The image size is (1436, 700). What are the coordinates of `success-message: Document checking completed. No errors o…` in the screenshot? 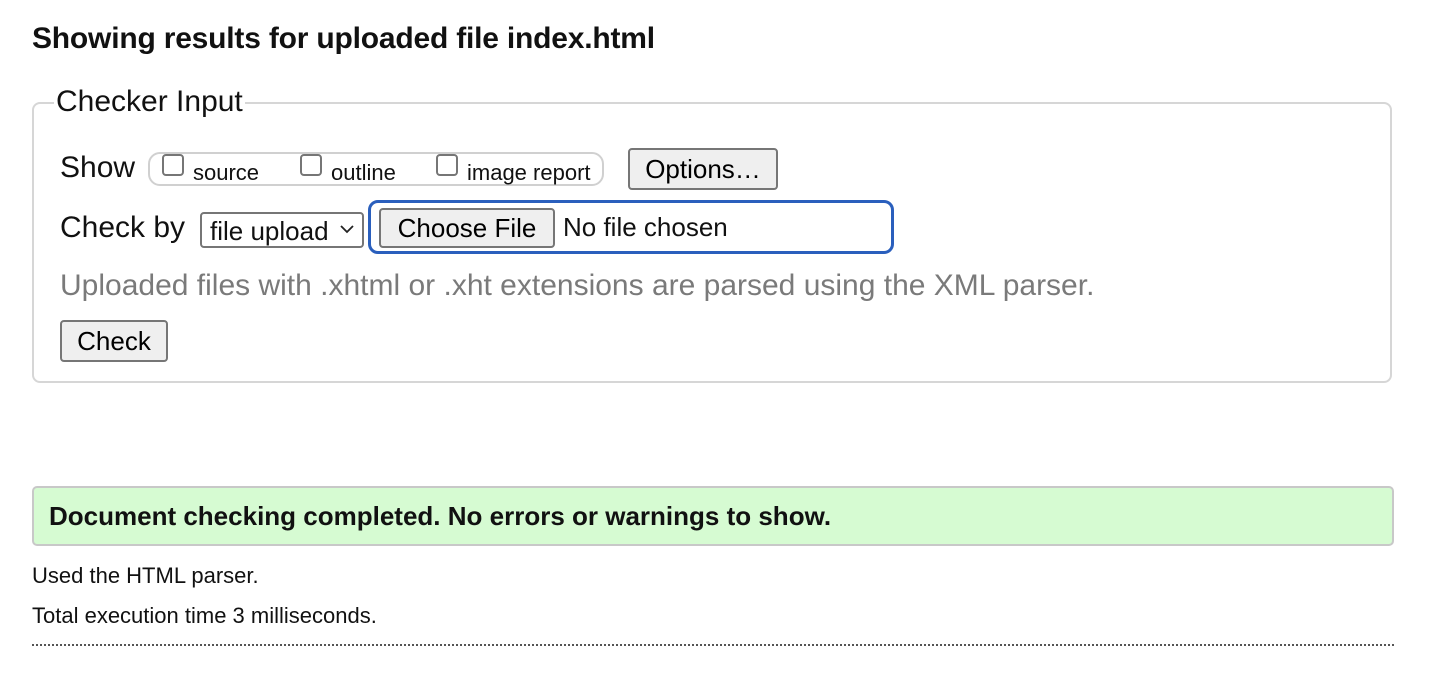 It's located at (440, 516).